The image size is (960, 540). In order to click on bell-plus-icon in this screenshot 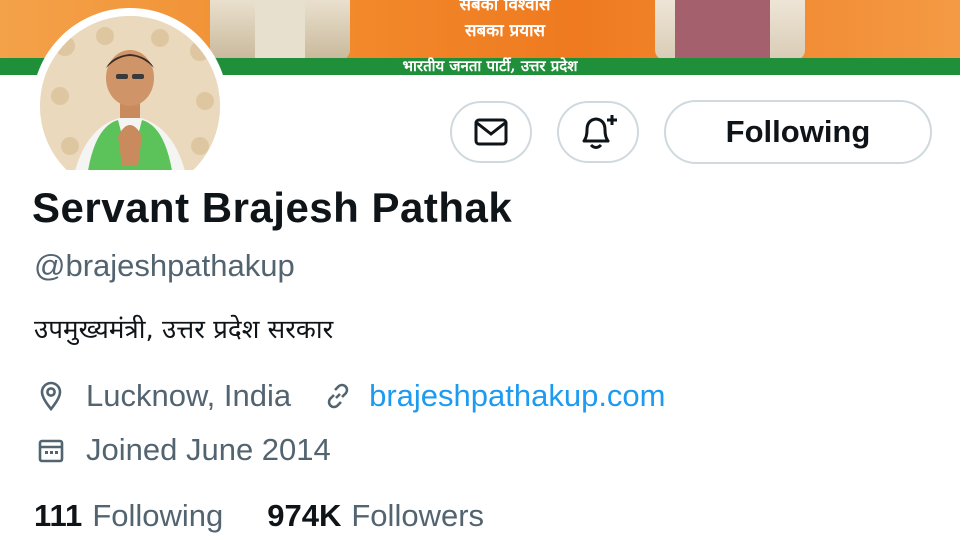, I will do `click(599, 132)`.